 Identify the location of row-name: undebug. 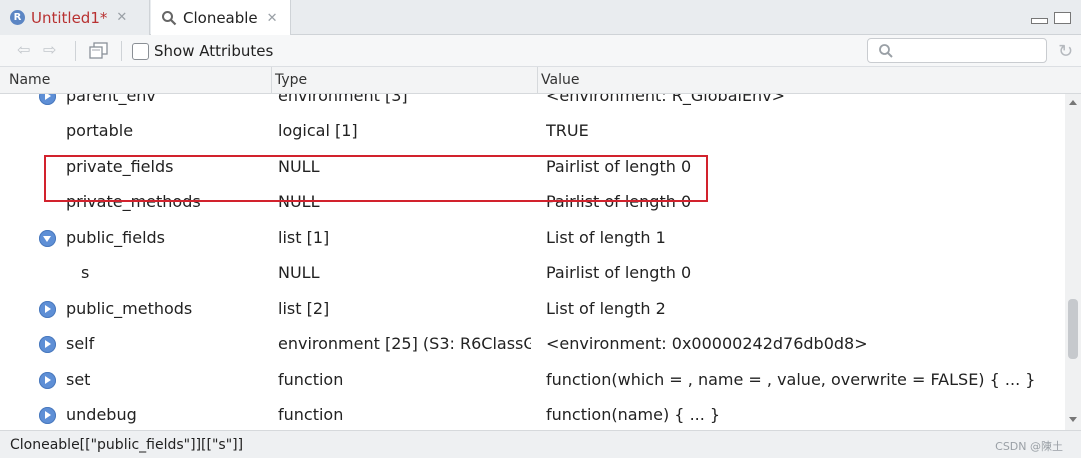
(101, 414).